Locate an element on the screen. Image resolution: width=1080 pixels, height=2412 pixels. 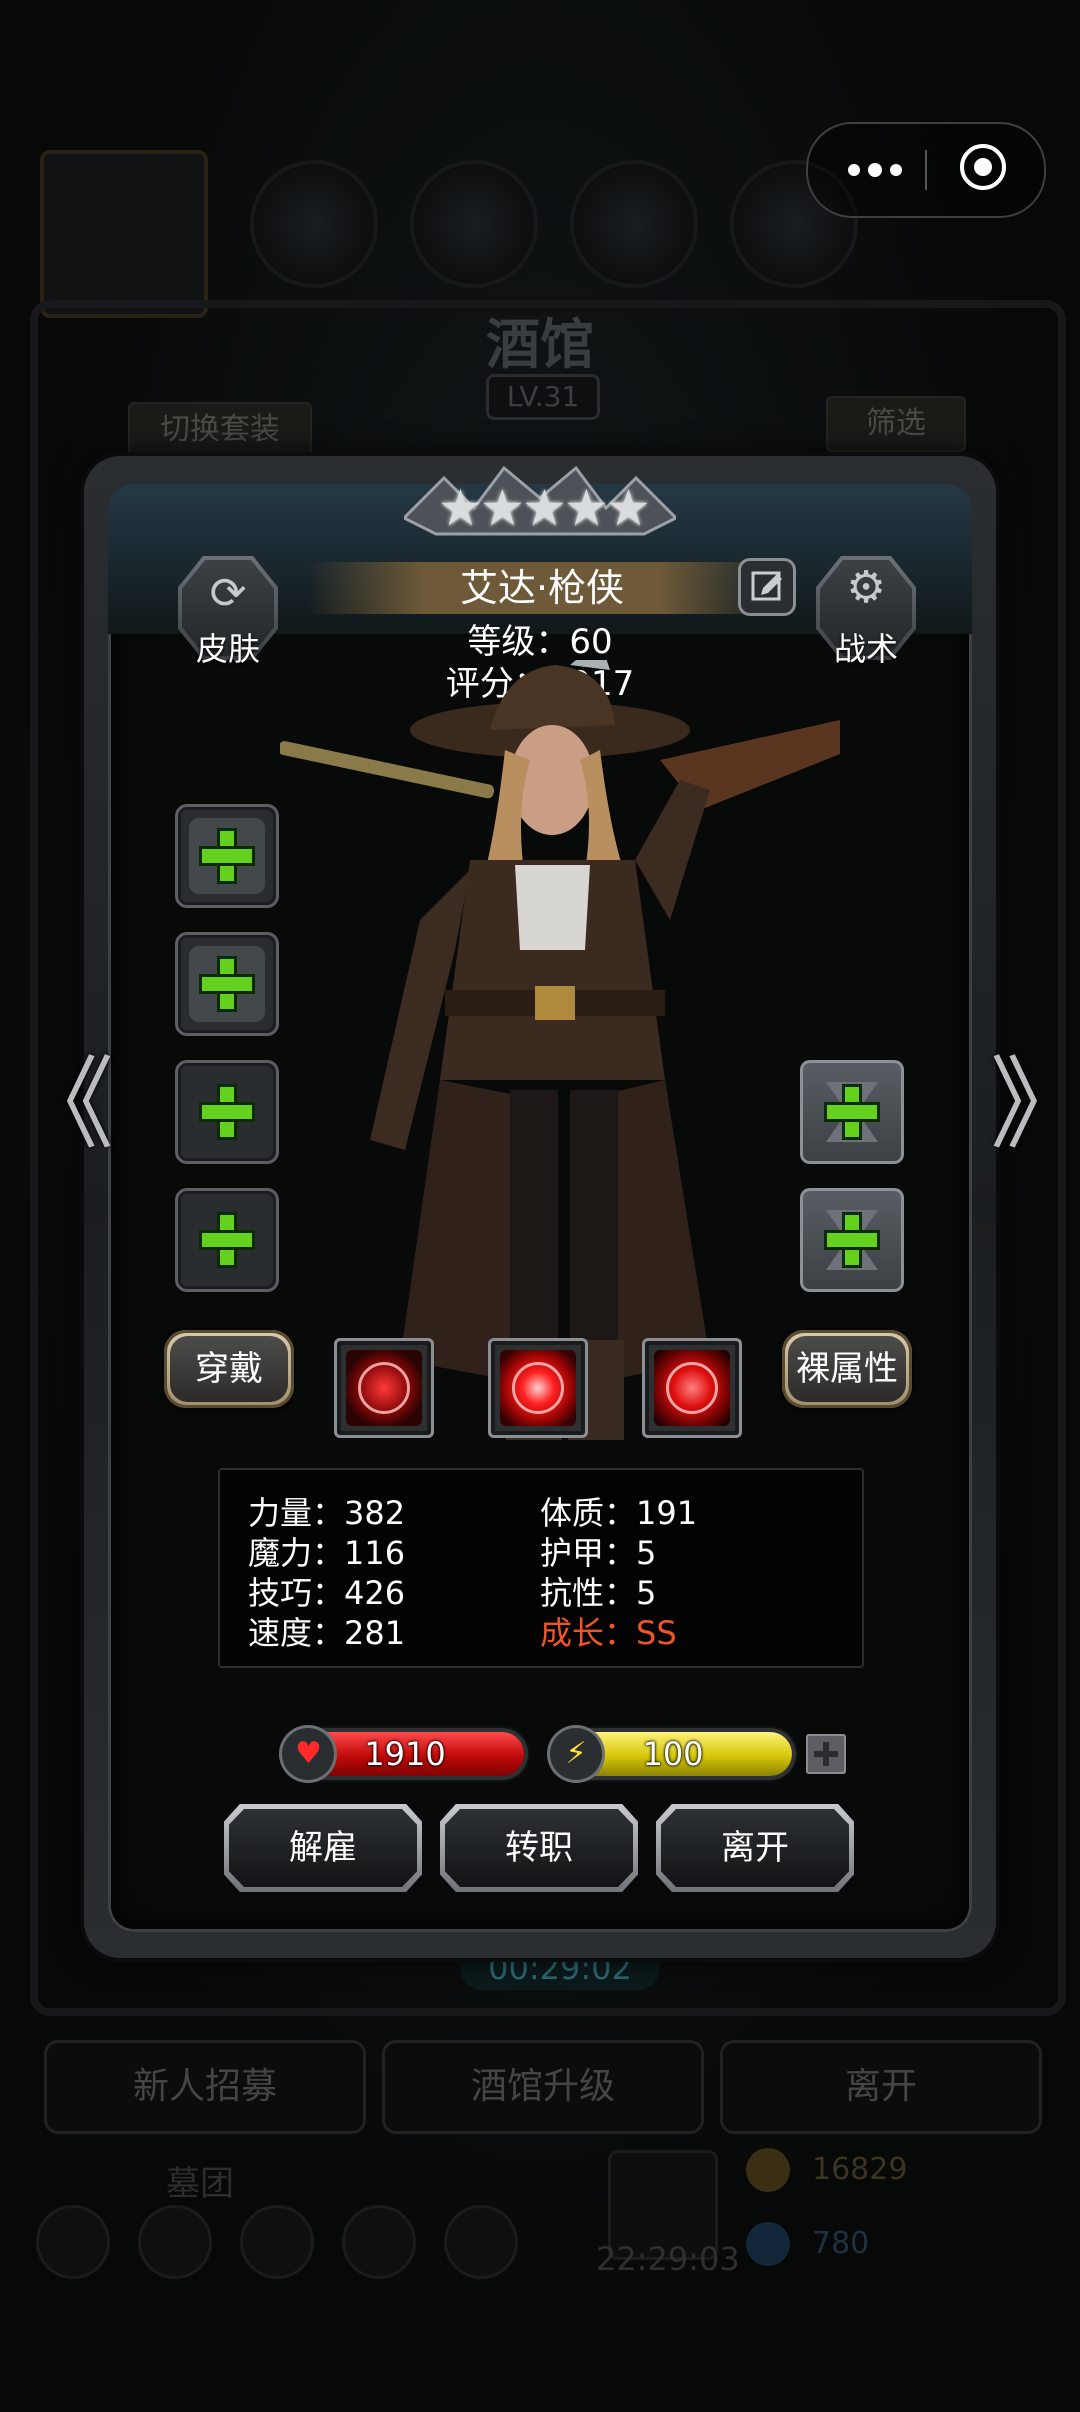
crosshair-icon is located at coordinates (384, 1388).